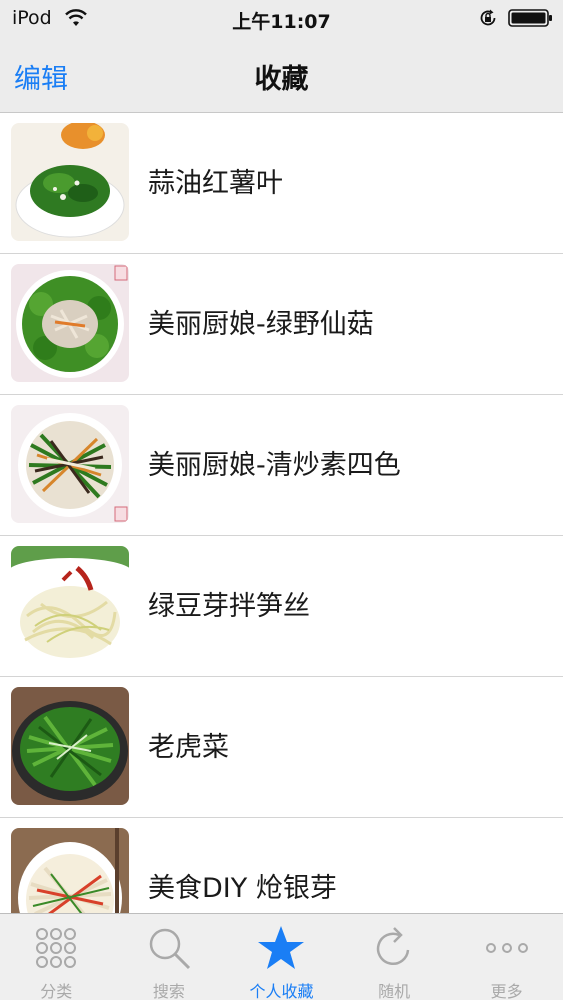  What do you see at coordinates (281, 79) in the screenshot?
I see `page-title: 收藏` at bounding box center [281, 79].